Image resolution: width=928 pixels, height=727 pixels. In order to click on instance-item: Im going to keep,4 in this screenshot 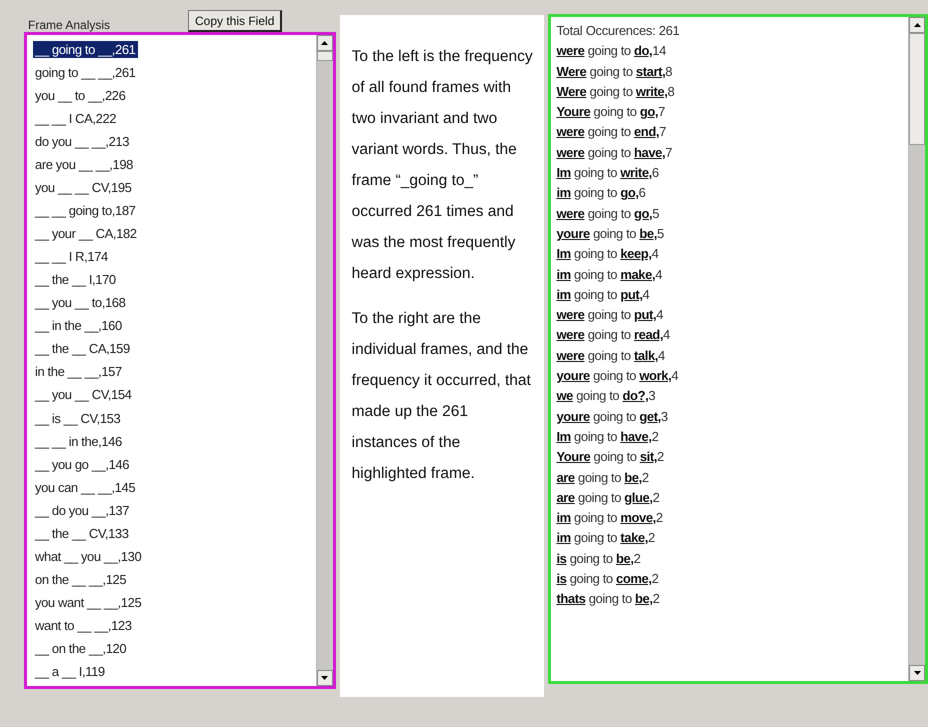, I will do `click(732, 254)`.